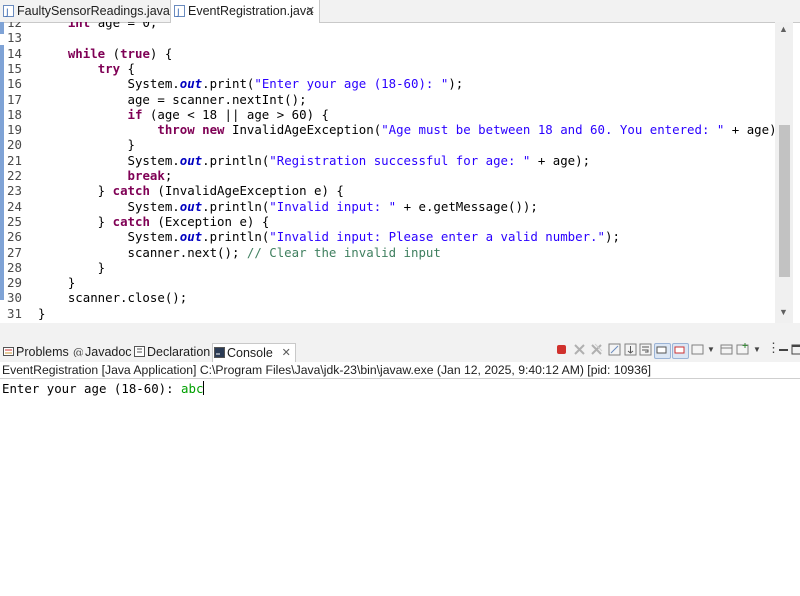 The height and width of the screenshot is (596, 800). I want to click on show-console-stderr-icon, so click(680, 351).